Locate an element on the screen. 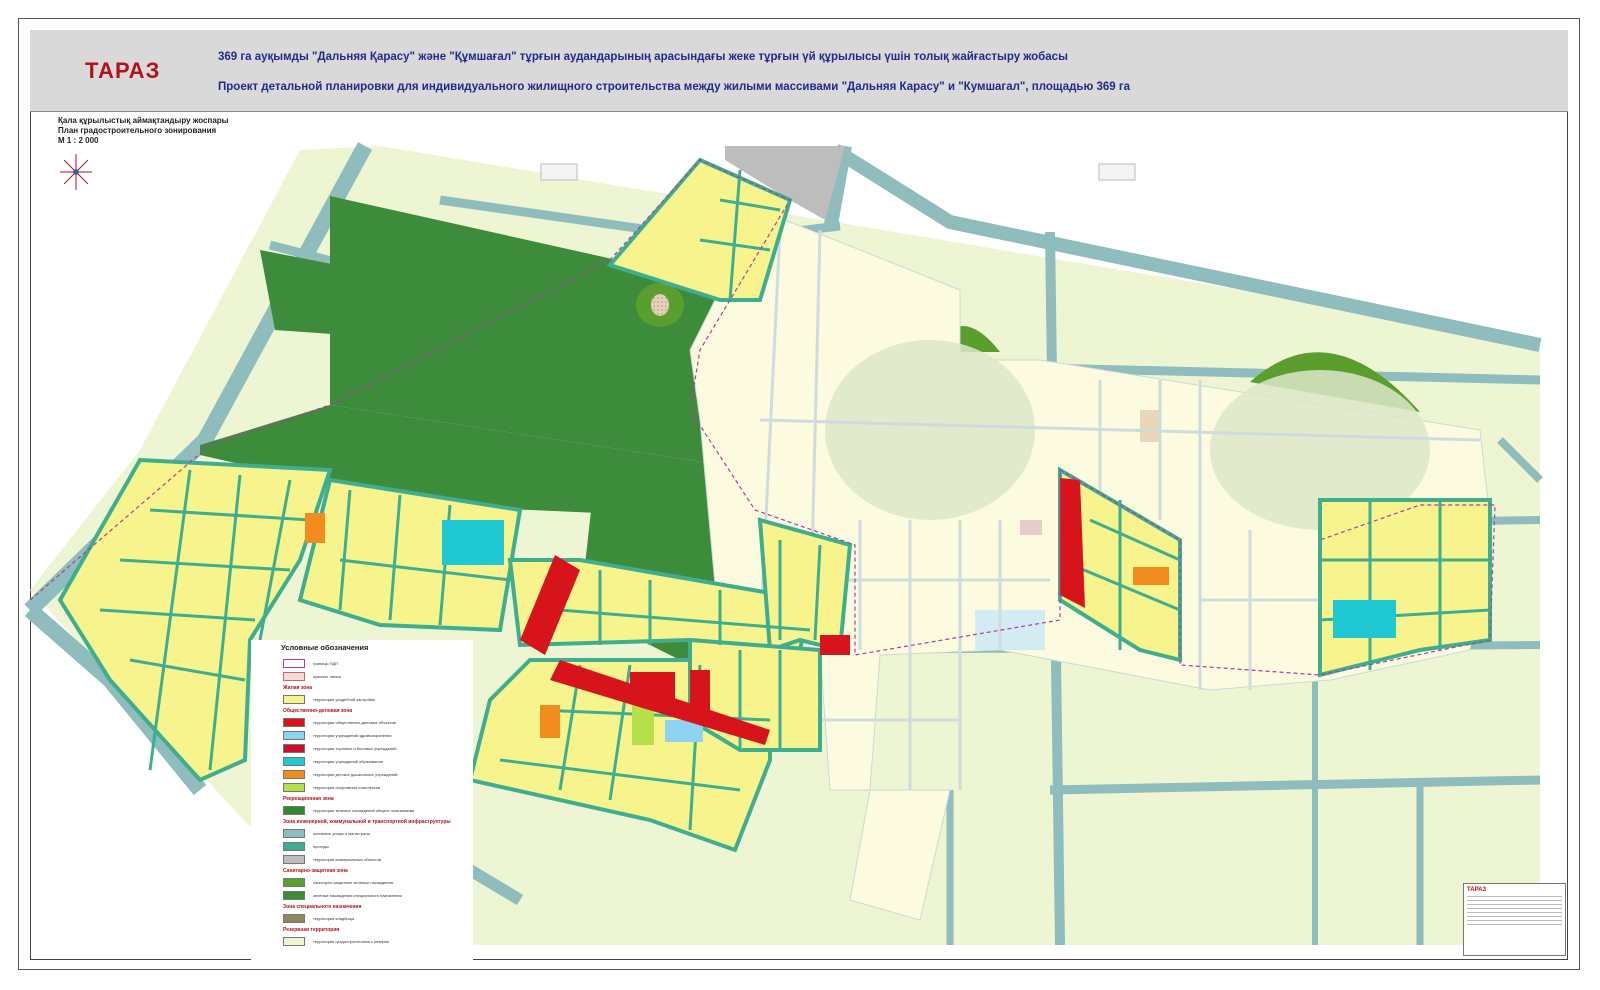  legend-item: территории детских дошкольных учреждений is located at coordinates (375, 774).